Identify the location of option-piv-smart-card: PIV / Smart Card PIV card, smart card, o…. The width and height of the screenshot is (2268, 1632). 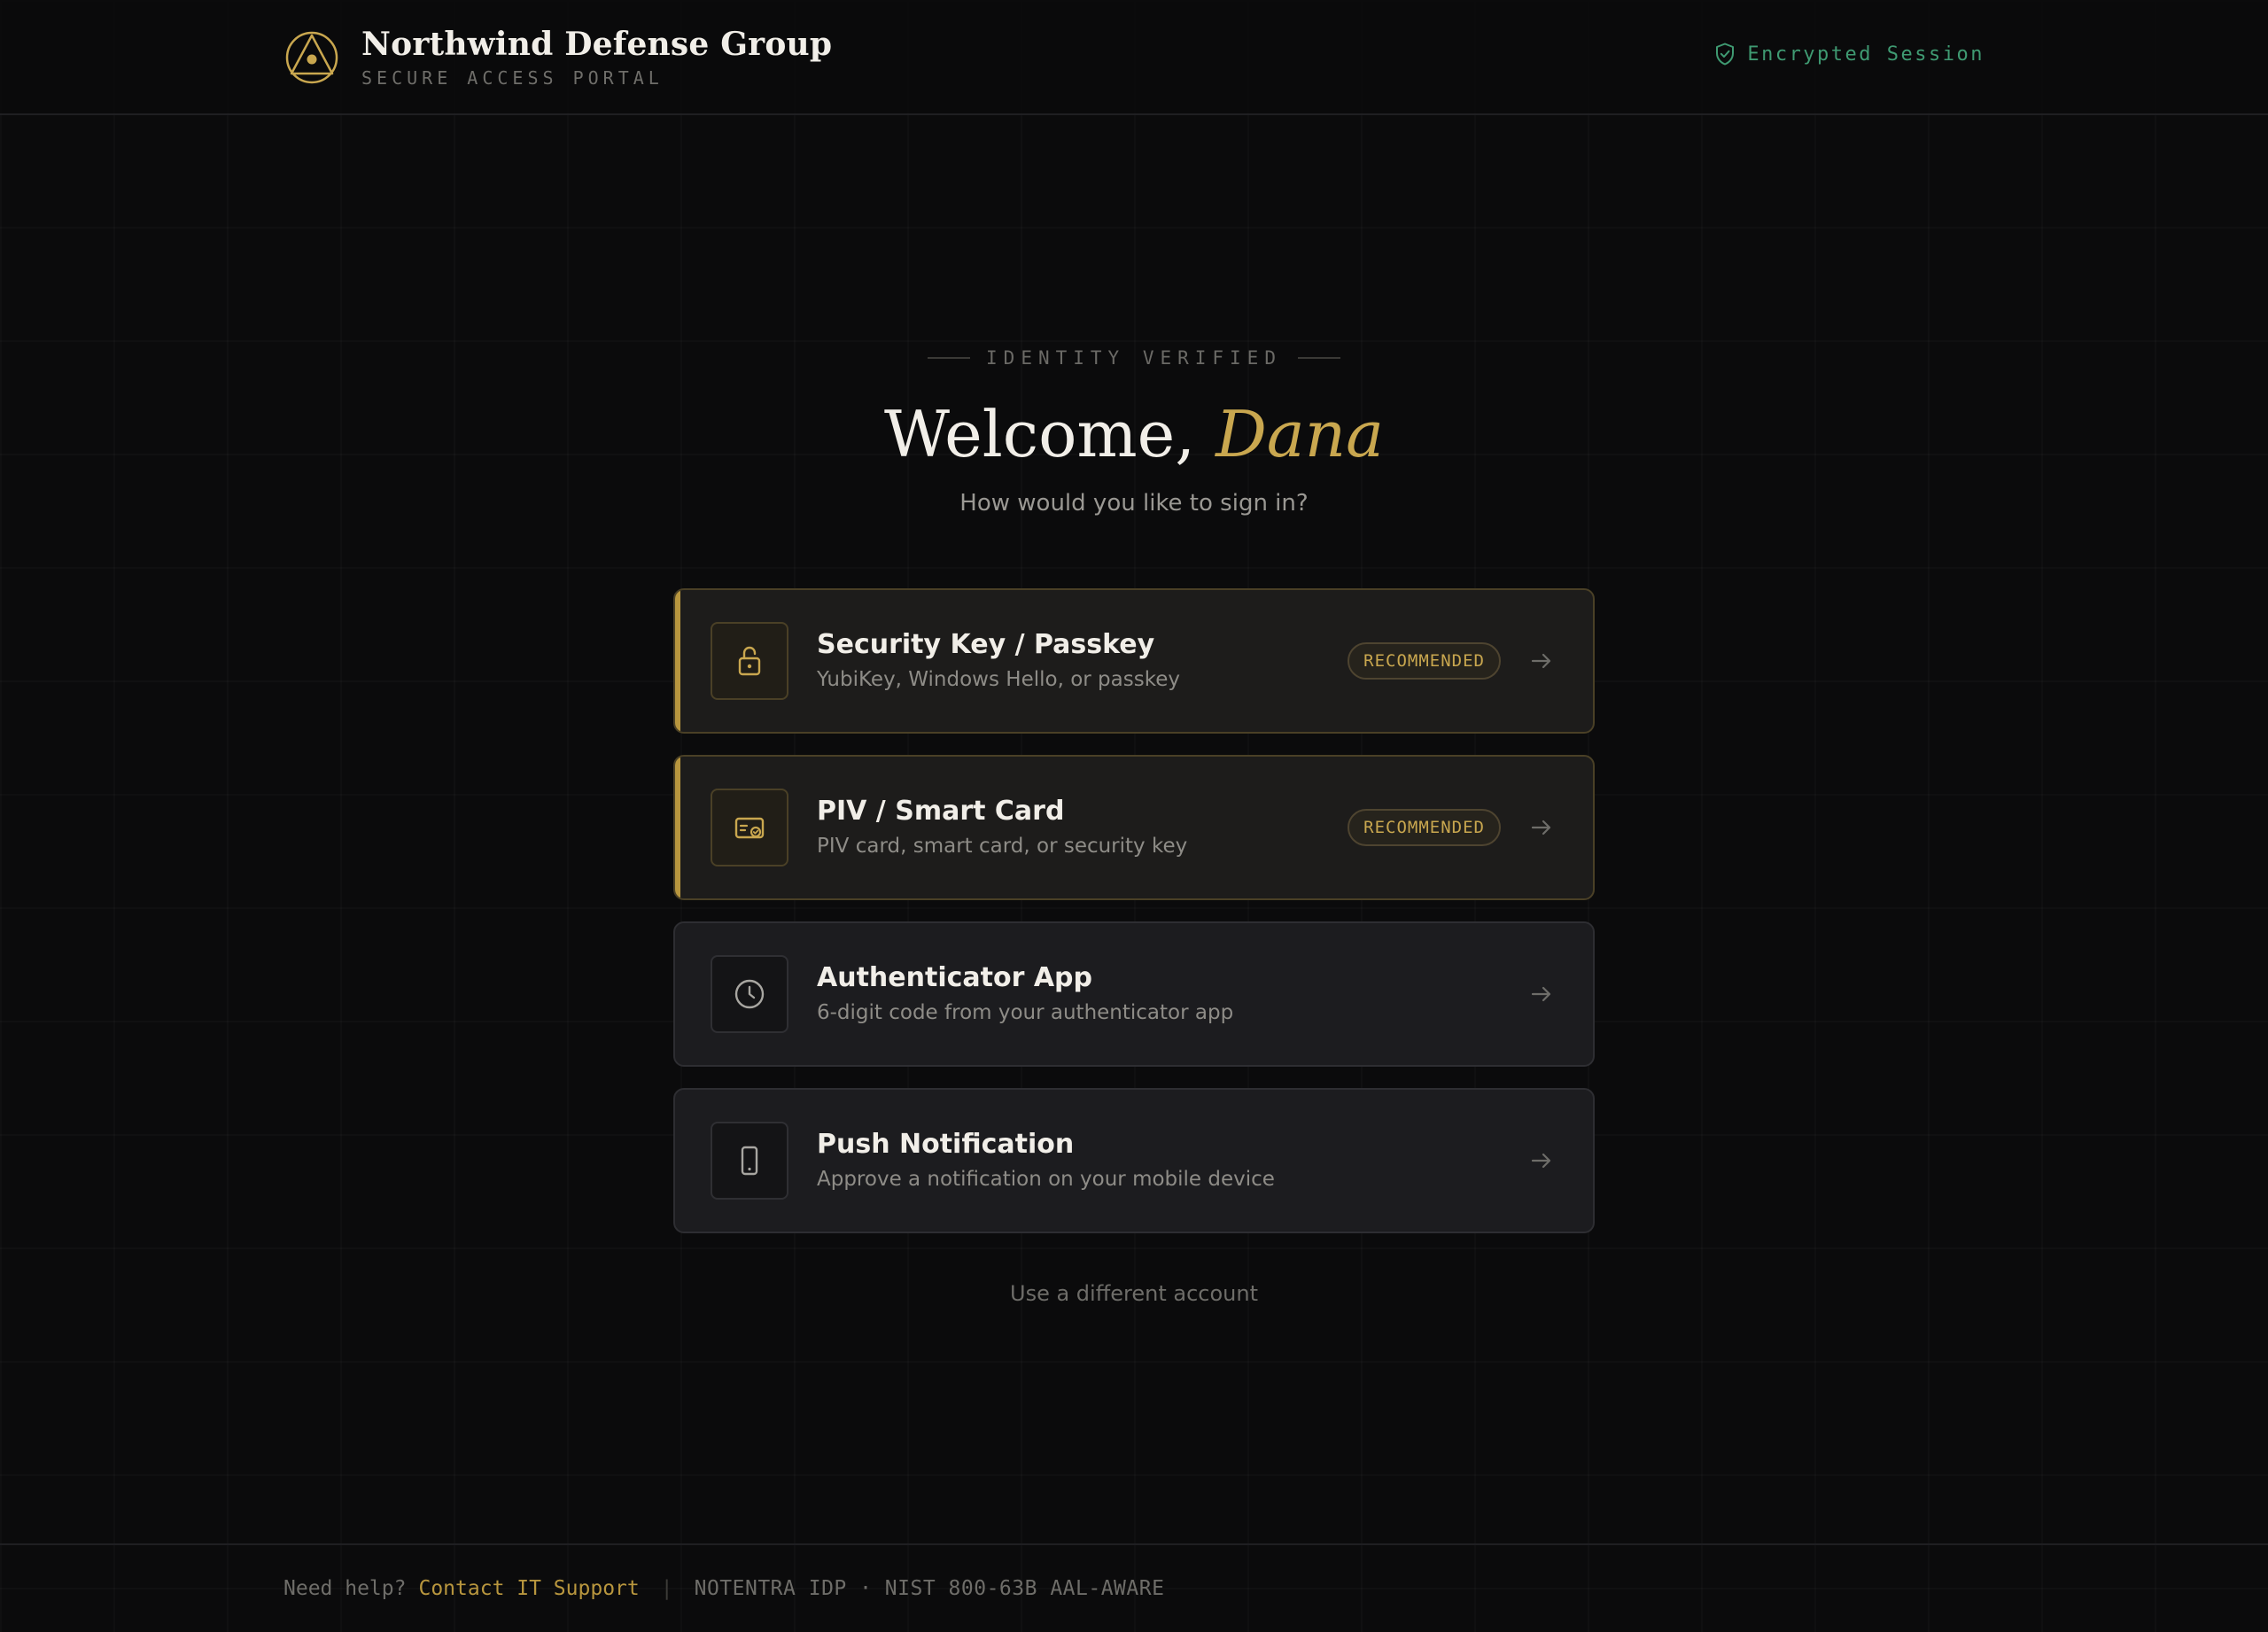
(1134, 827).